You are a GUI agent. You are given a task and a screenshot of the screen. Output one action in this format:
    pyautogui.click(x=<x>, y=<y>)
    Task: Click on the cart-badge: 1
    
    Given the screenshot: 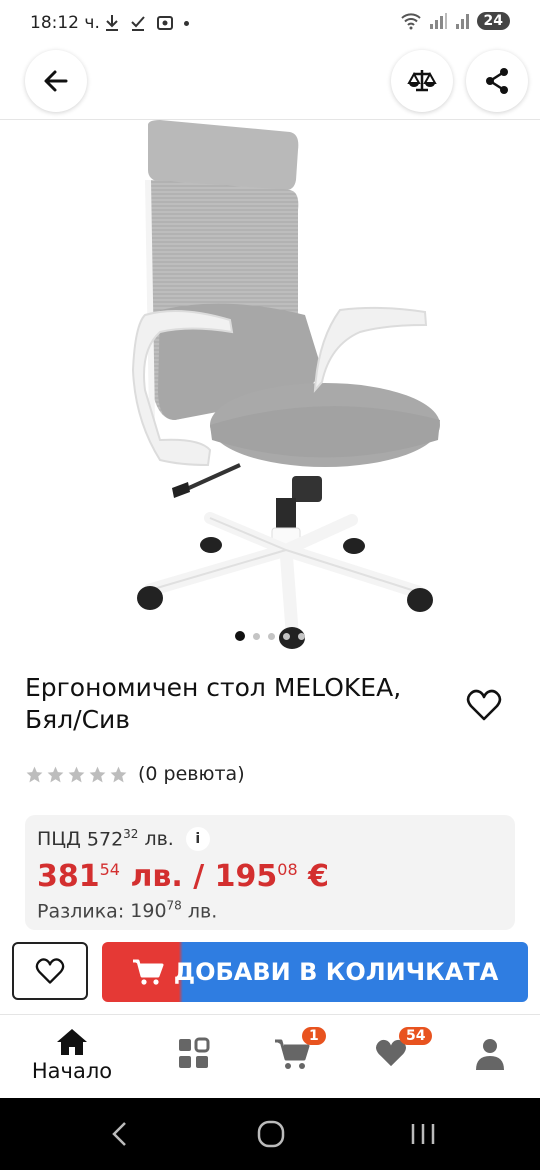 What is the action you would take?
    pyautogui.click(x=314, y=1036)
    